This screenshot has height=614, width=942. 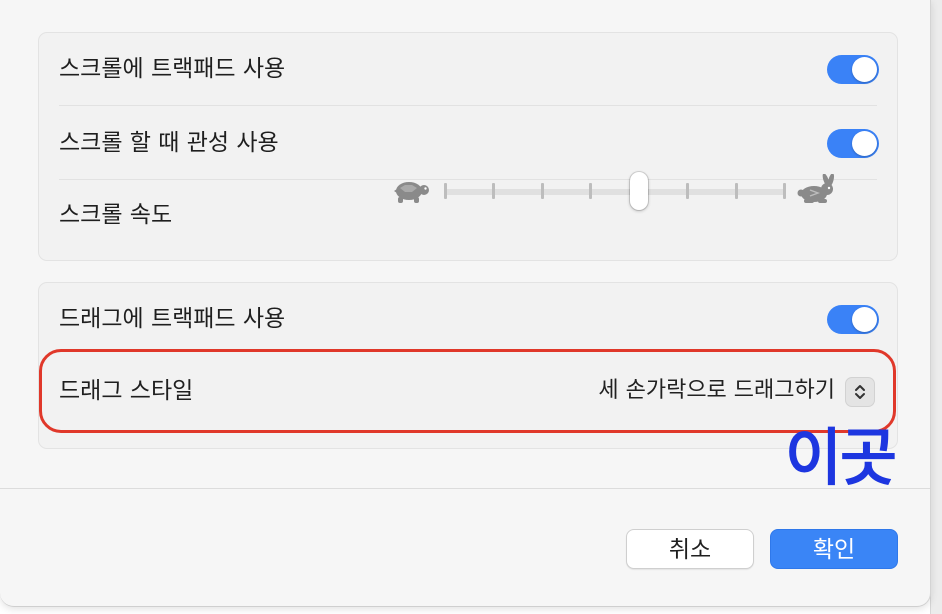 What do you see at coordinates (468, 143) in the screenshot?
I see `inertia-row: 스크롤 할 때 관성 사용` at bounding box center [468, 143].